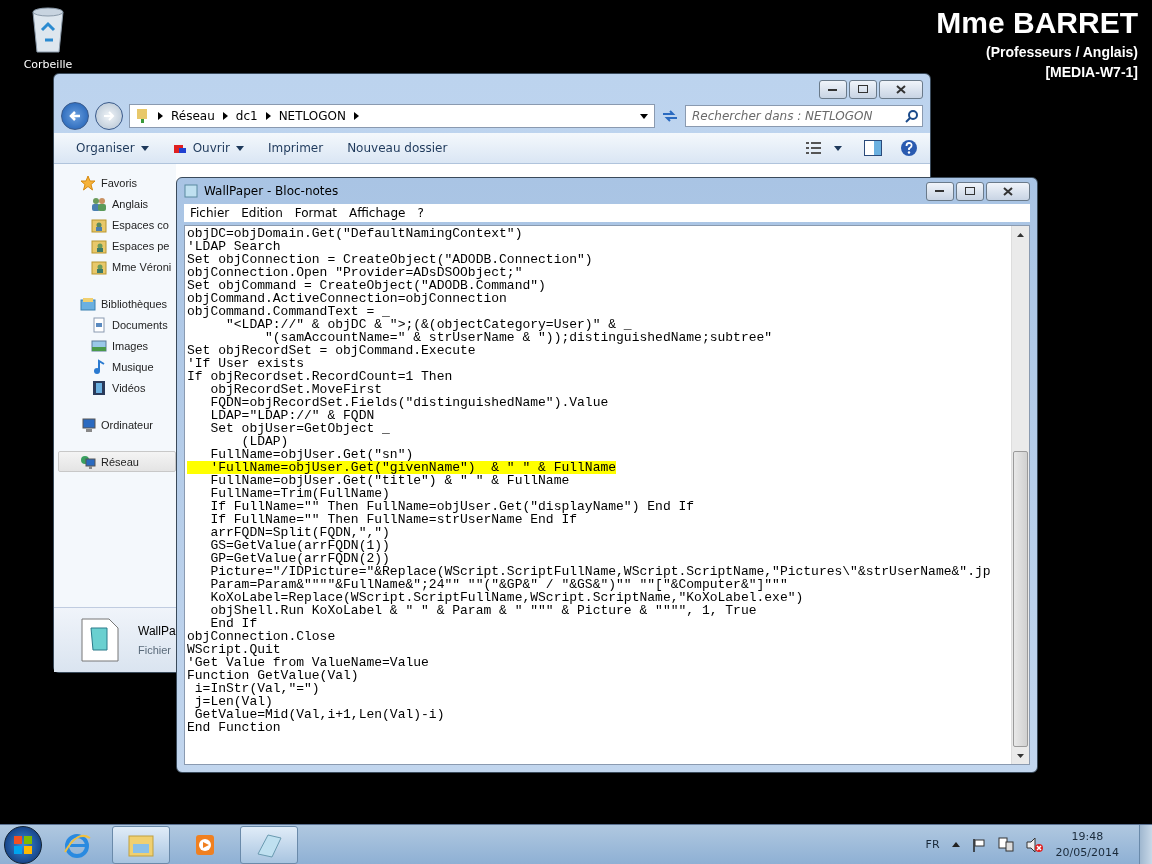 Image resolution: width=1152 pixels, height=864 pixels. I want to click on right-arrow-icon, so click(109, 116).